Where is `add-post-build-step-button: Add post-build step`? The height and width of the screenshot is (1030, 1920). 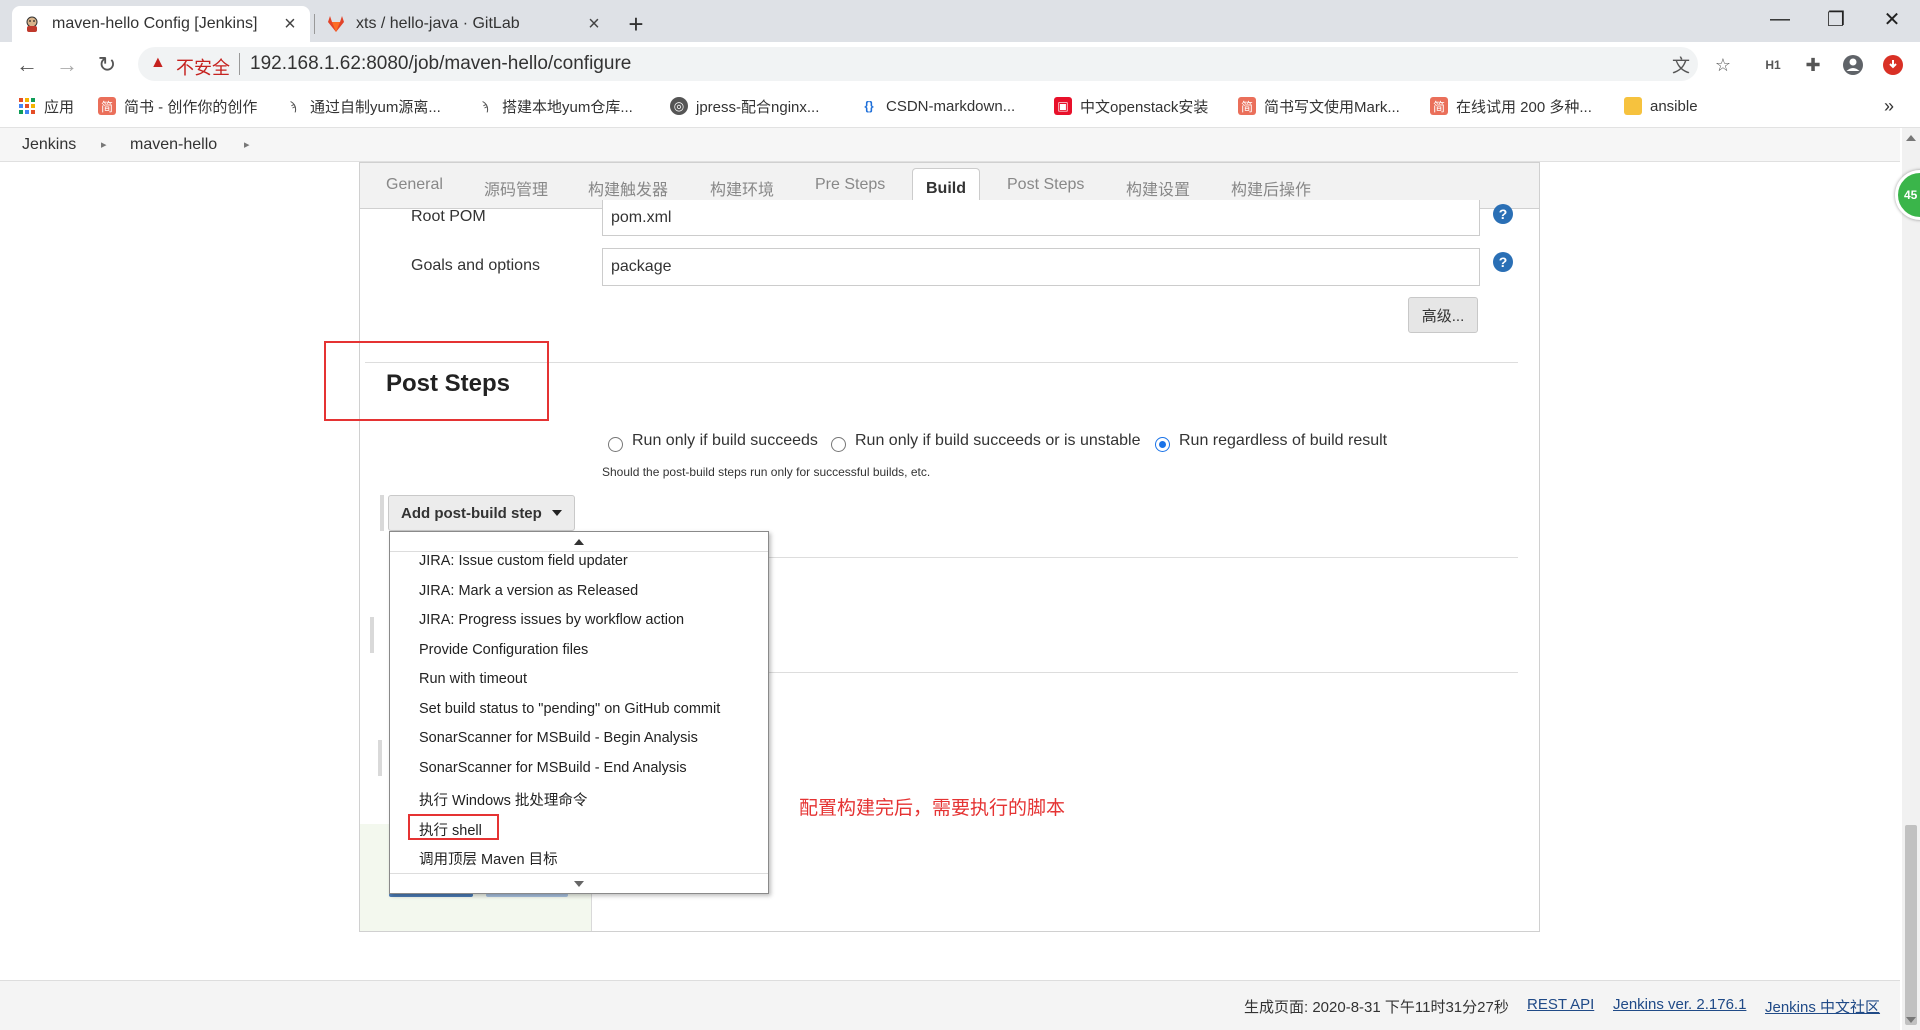 add-post-build-step-button: Add post-build step is located at coordinates (481, 513).